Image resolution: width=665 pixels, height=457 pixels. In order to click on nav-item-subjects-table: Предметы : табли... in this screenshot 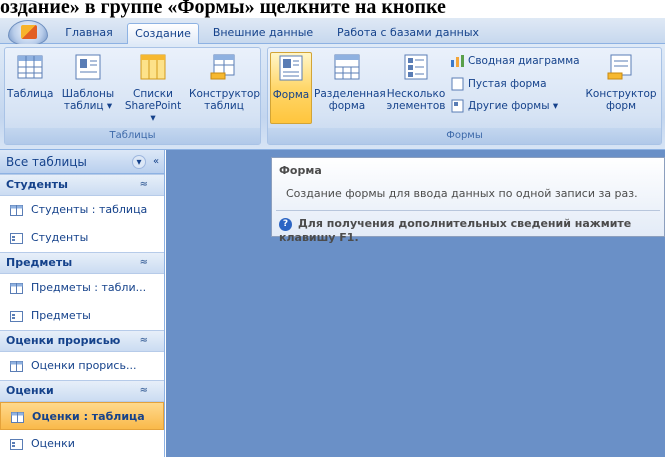, I will do `click(82, 288)`.